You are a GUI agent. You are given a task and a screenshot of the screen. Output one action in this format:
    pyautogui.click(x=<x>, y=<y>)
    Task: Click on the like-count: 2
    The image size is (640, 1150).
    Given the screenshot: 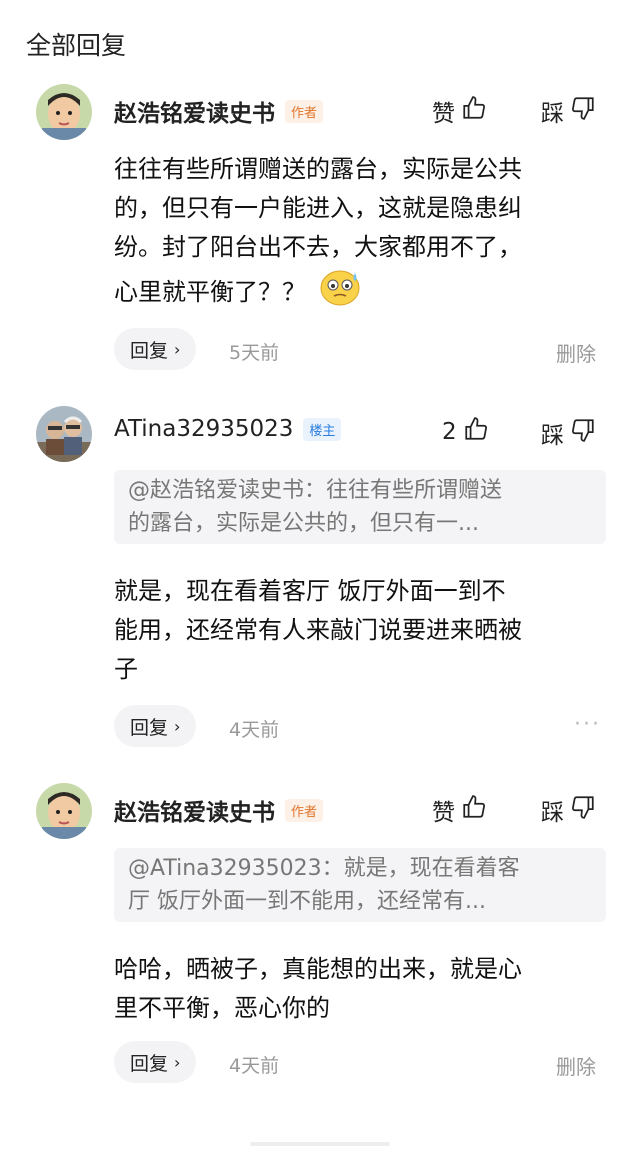 What is the action you would take?
    pyautogui.click(x=449, y=432)
    